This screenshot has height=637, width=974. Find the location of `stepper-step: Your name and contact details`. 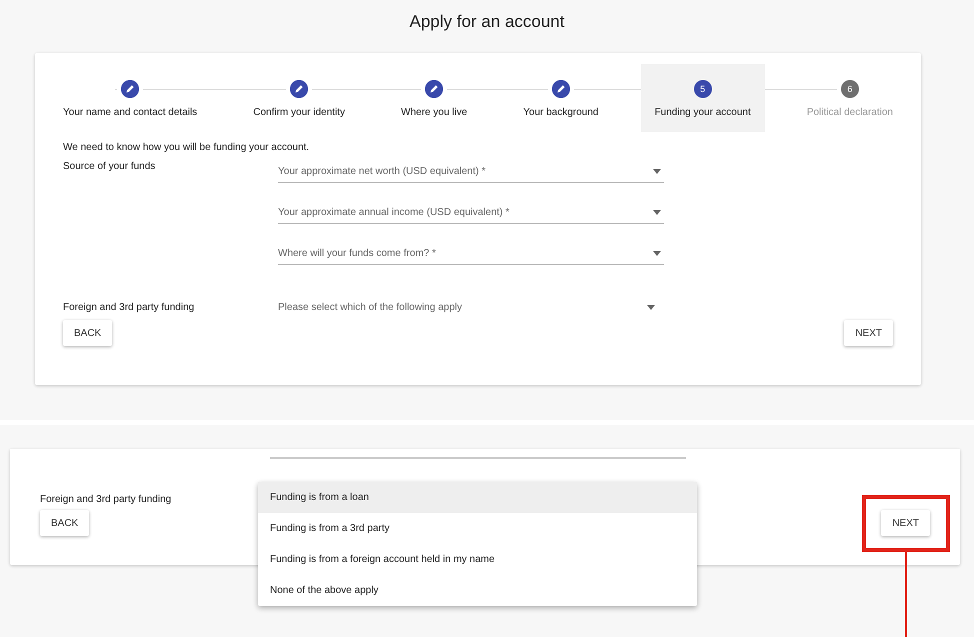

stepper-step: Your name and contact details is located at coordinates (130, 98).